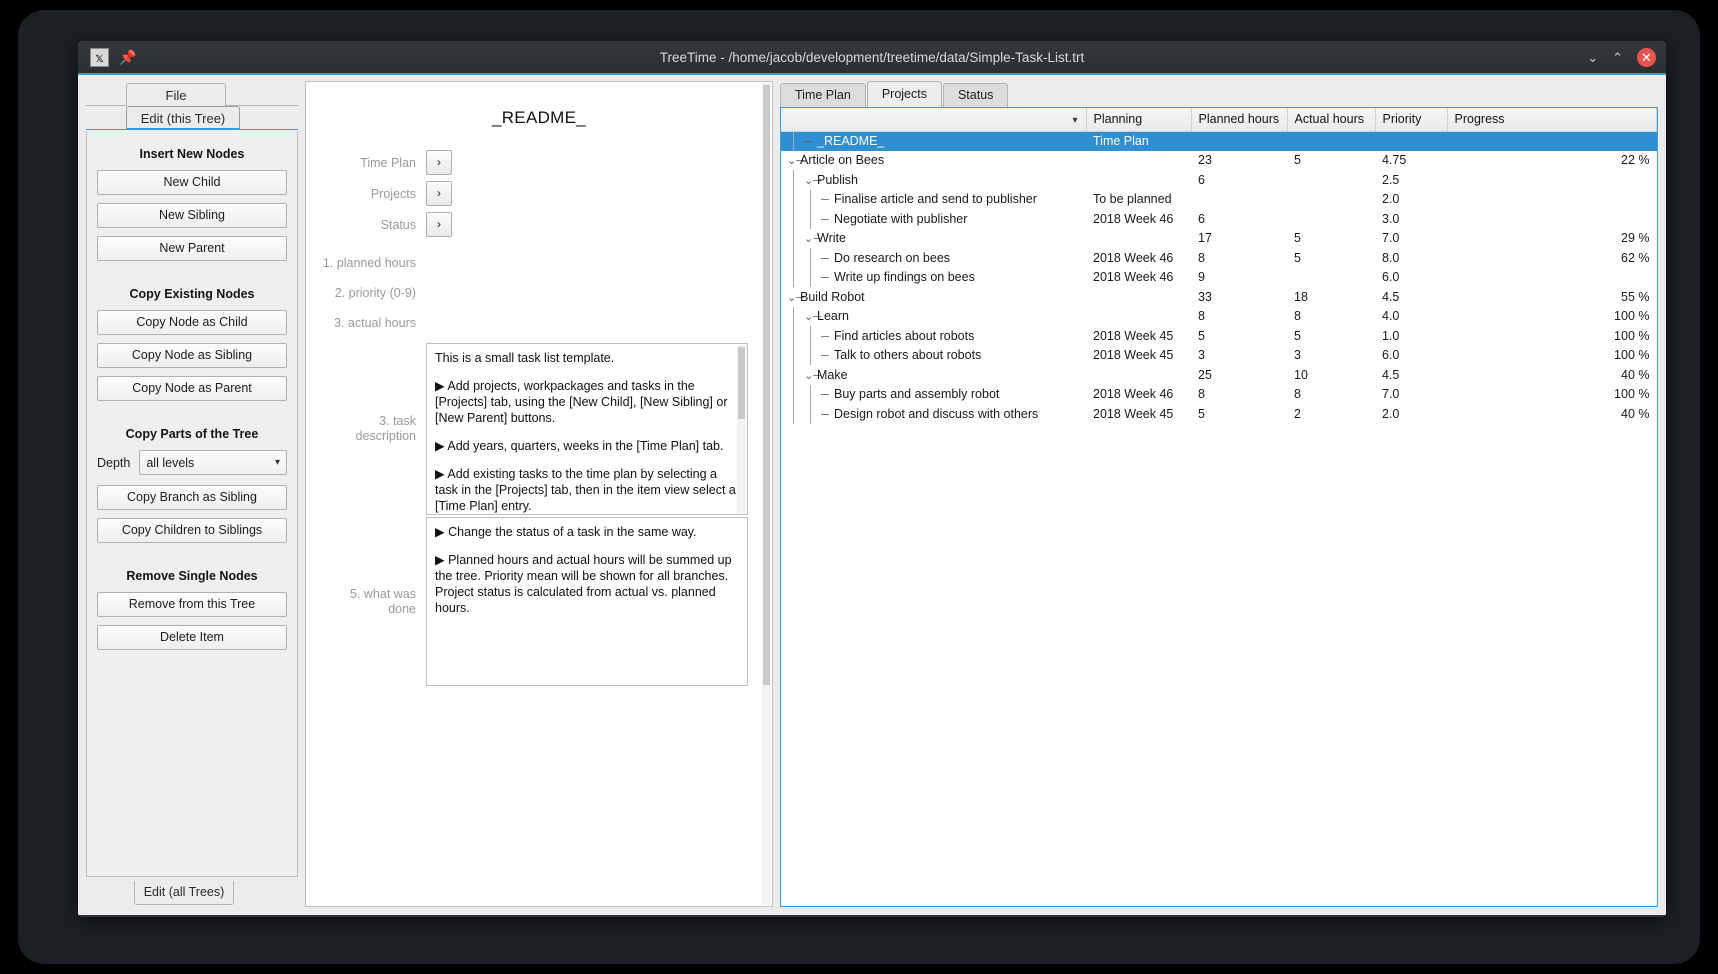  I want to click on depth-row: Depth all levels ▾, so click(192, 462).